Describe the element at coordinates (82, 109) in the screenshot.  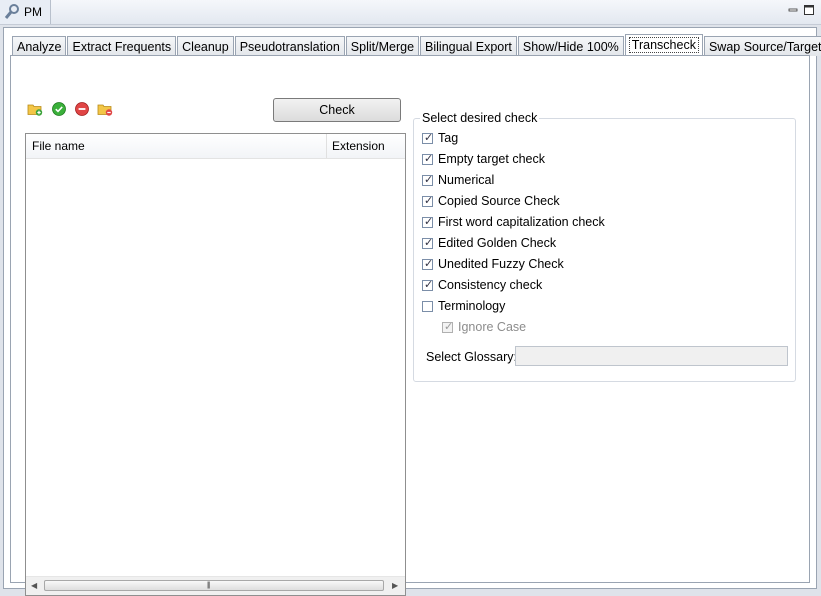
I see `remove-icon` at that location.